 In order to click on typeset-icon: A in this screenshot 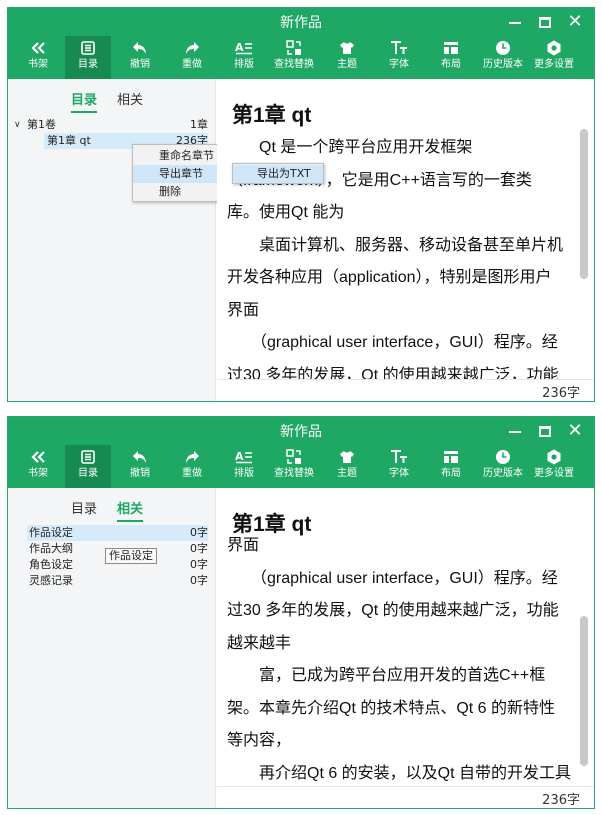, I will do `click(244, 47)`.